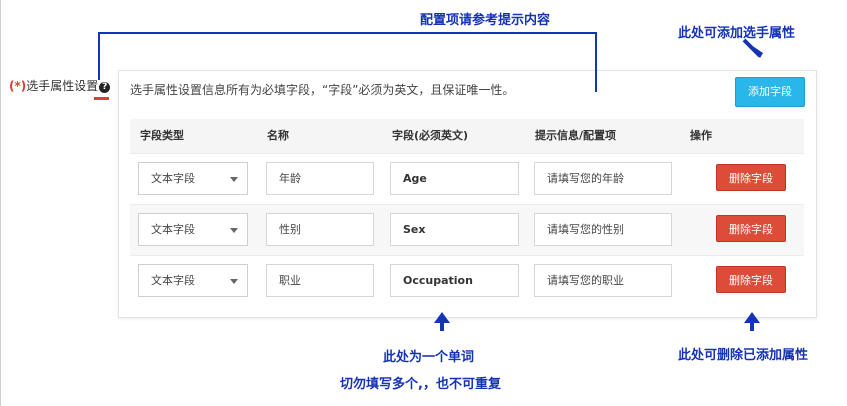 Image resolution: width=847 pixels, height=406 pixels. I want to click on connector-line, so click(347, 62).